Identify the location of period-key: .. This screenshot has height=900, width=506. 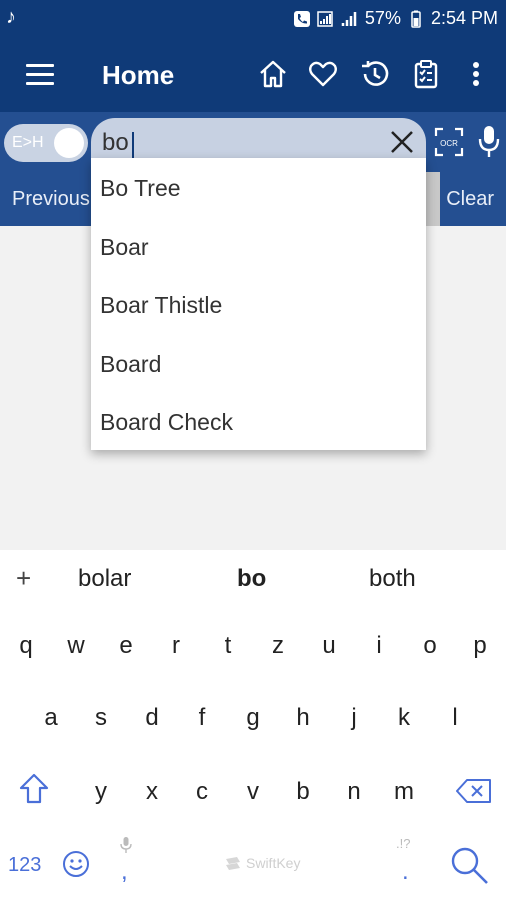
(405, 872).